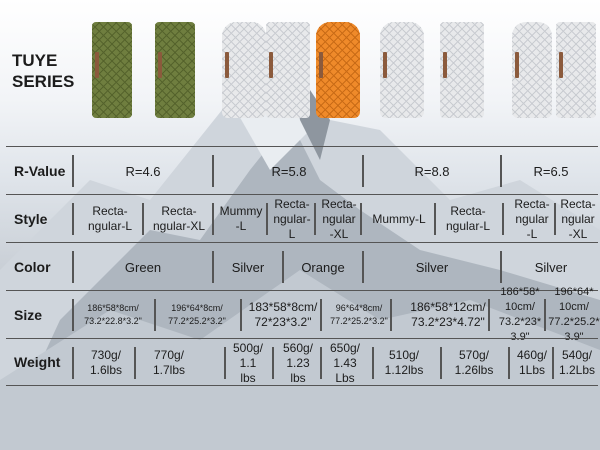 The width and height of the screenshot is (600, 450). What do you see at coordinates (403, 355) in the screenshot?
I see `text-line: 510g/` at bounding box center [403, 355].